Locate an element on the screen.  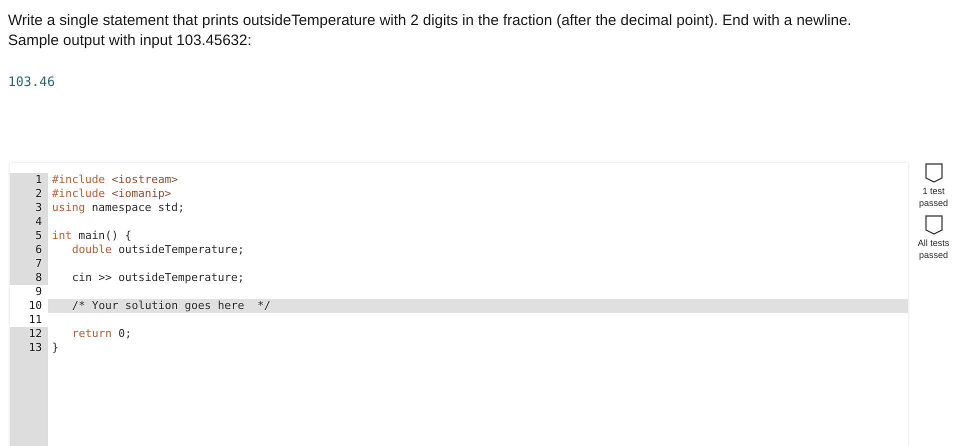
code-line: int main() { is located at coordinates (91, 236).